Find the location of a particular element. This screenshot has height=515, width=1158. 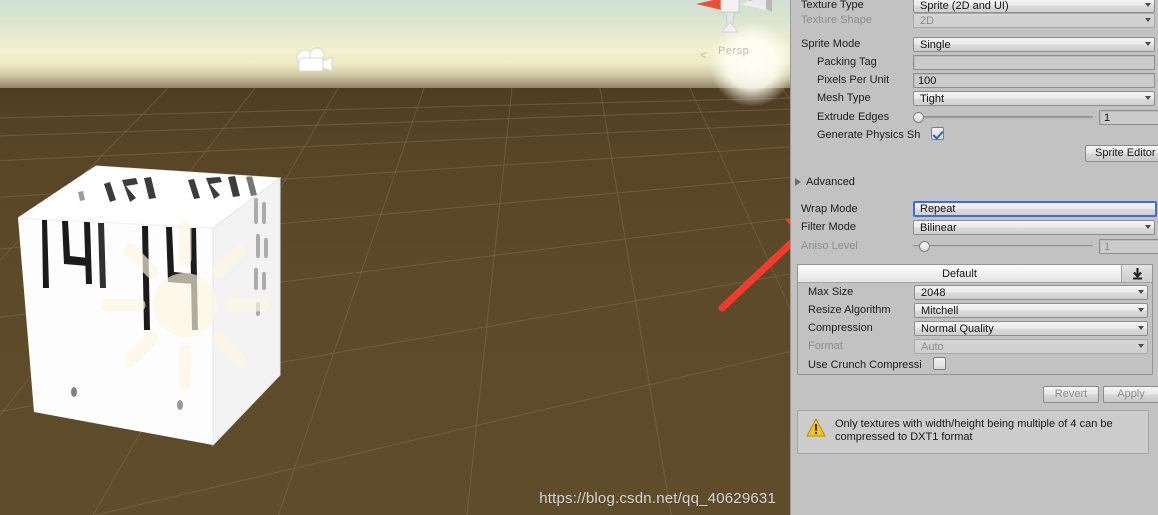

row-sprite-mode: Sprite Mode Single is located at coordinates (974, 44).